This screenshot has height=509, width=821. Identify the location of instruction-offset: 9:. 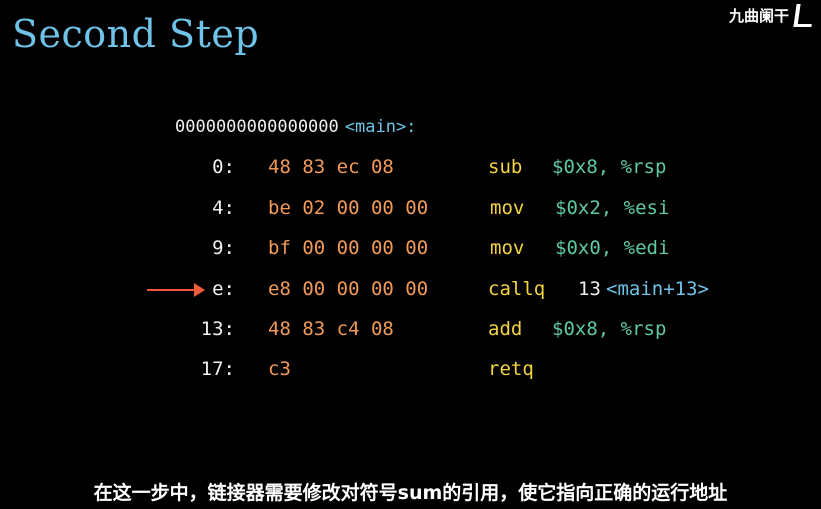
(223, 248).